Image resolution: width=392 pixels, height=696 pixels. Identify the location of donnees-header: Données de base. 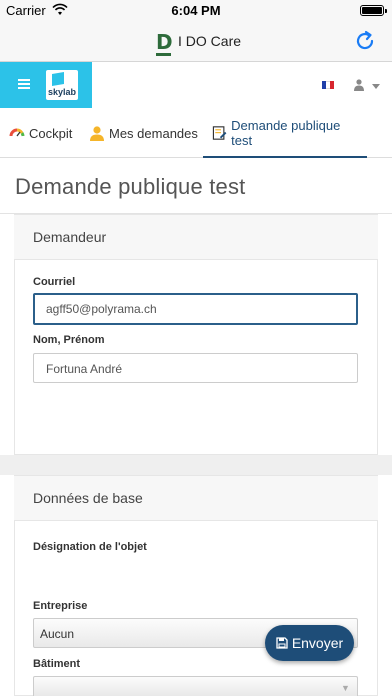
(196, 498).